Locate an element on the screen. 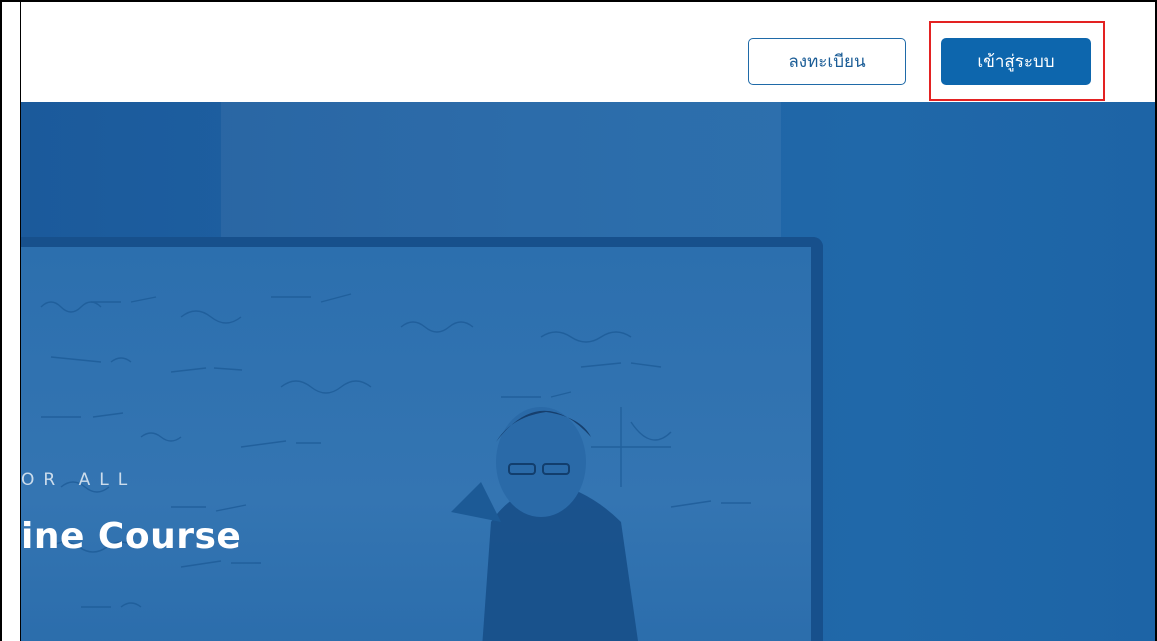  hero-tagline: OR ALL is located at coordinates (79, 480).